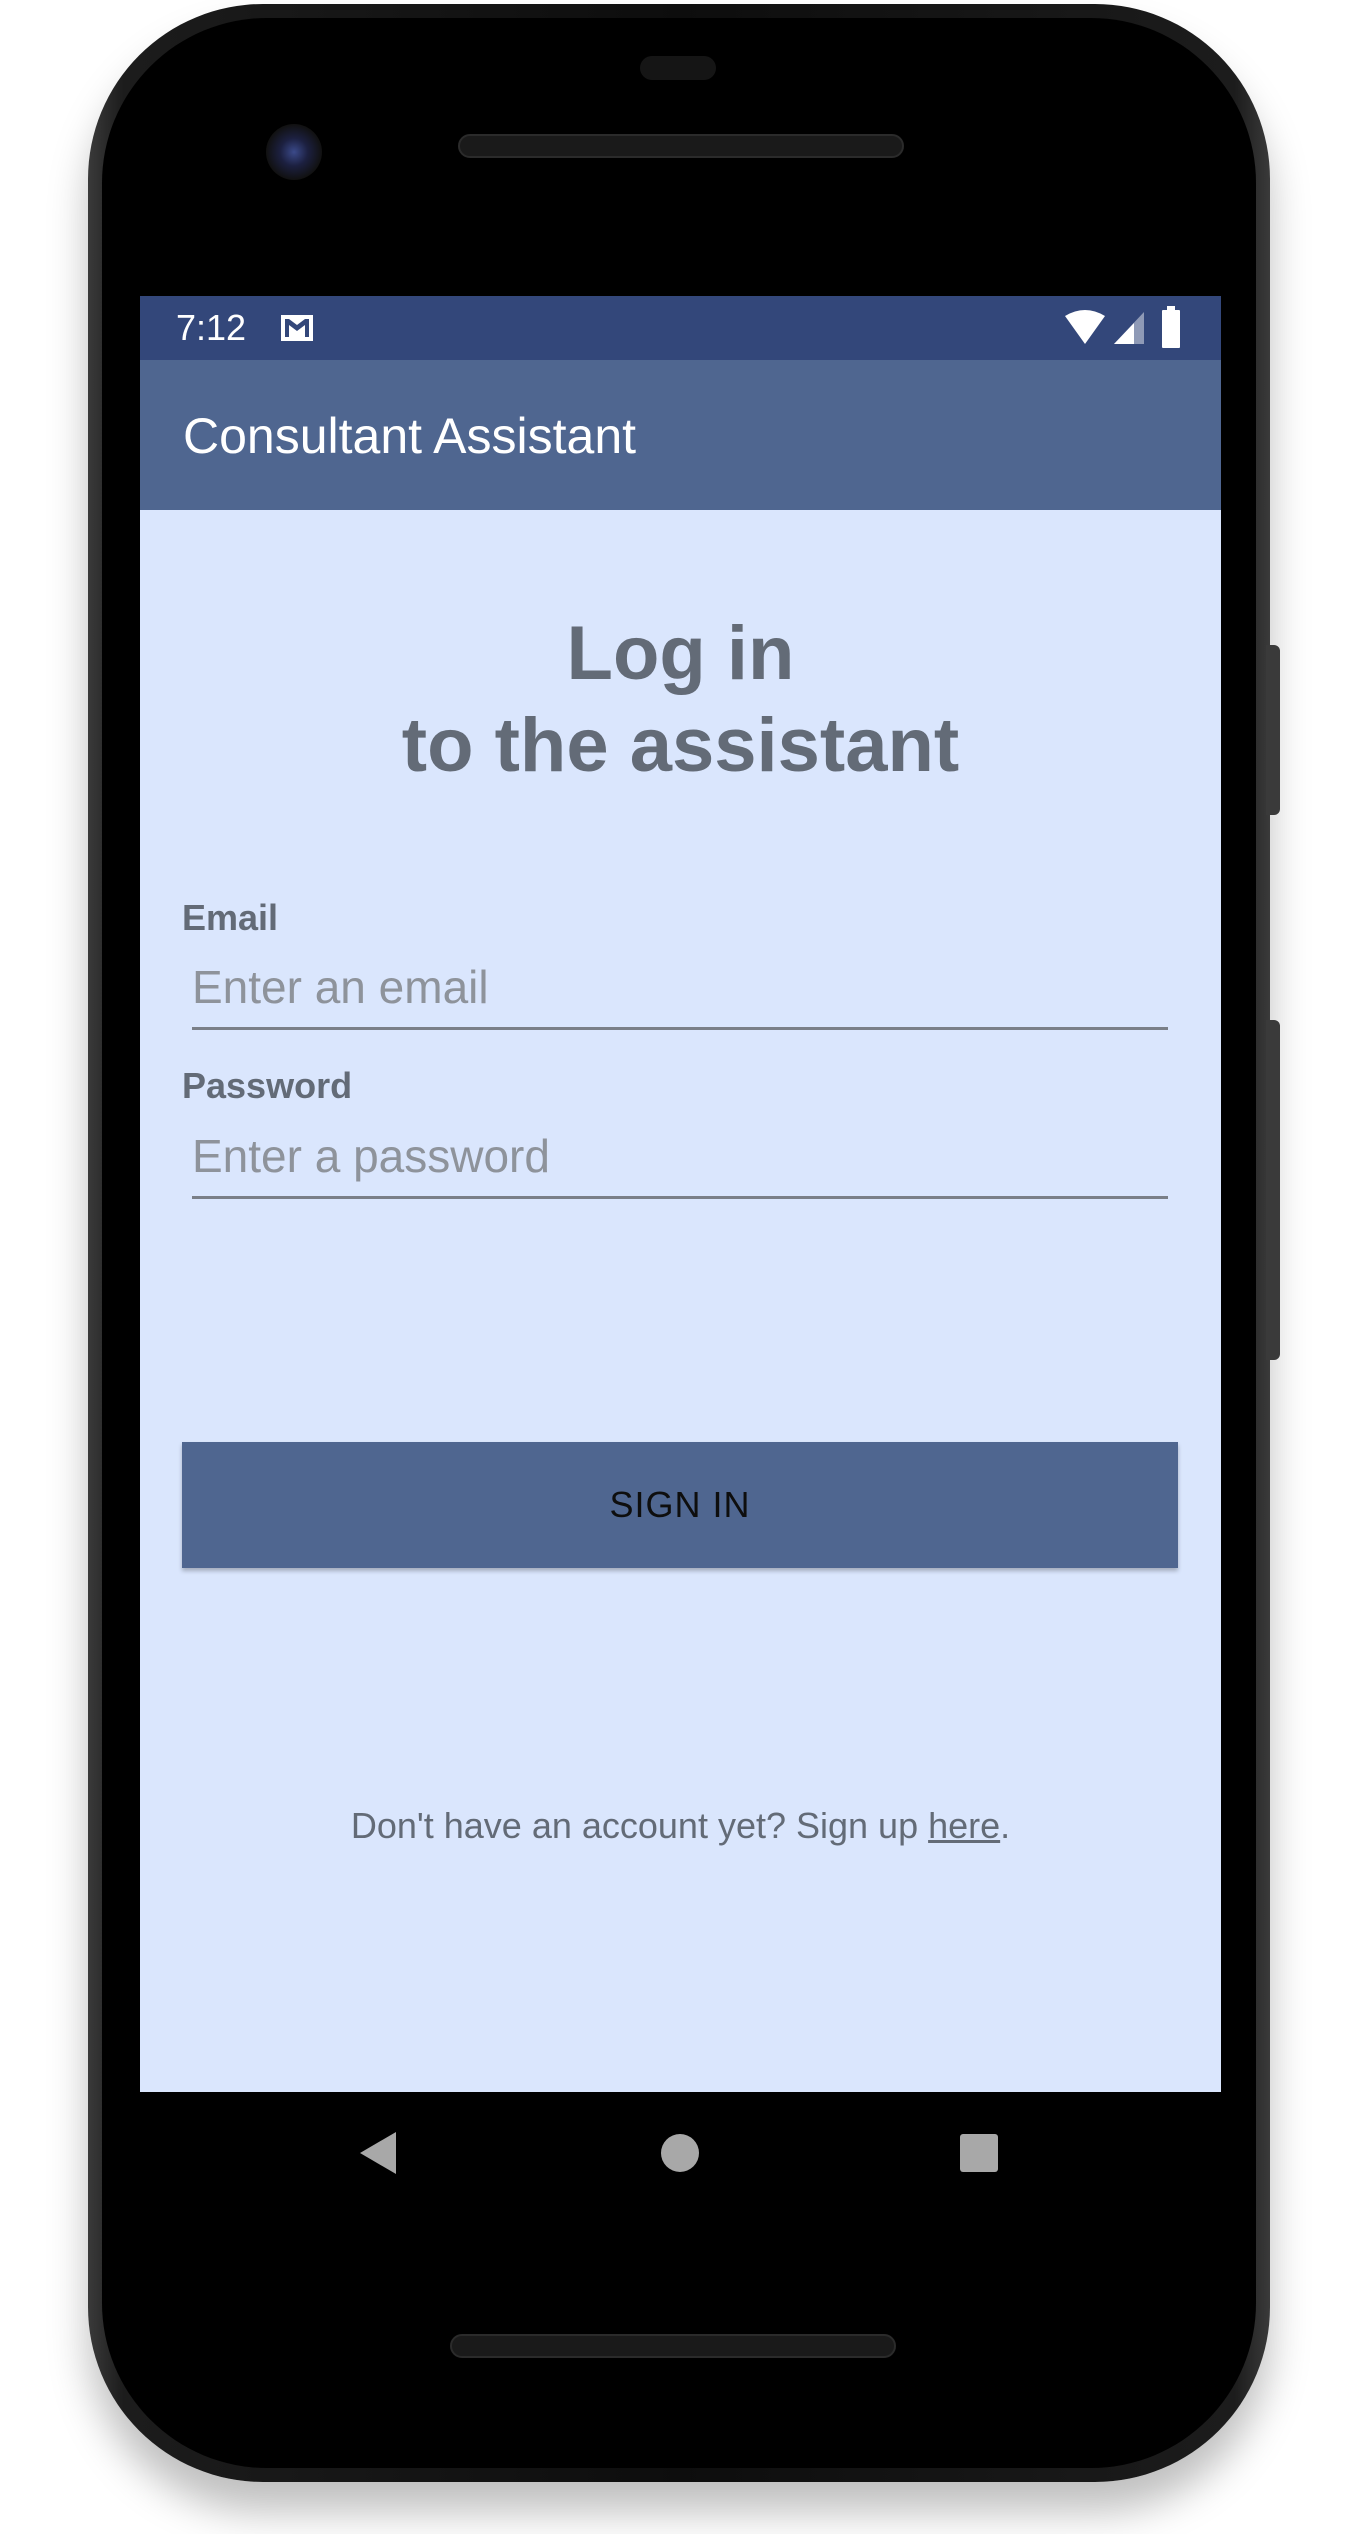 This screenshot has height=2534, width=1370. I want to click on signup-prompt: Don't have an account yet? Sign up here., so click(680, 1826).